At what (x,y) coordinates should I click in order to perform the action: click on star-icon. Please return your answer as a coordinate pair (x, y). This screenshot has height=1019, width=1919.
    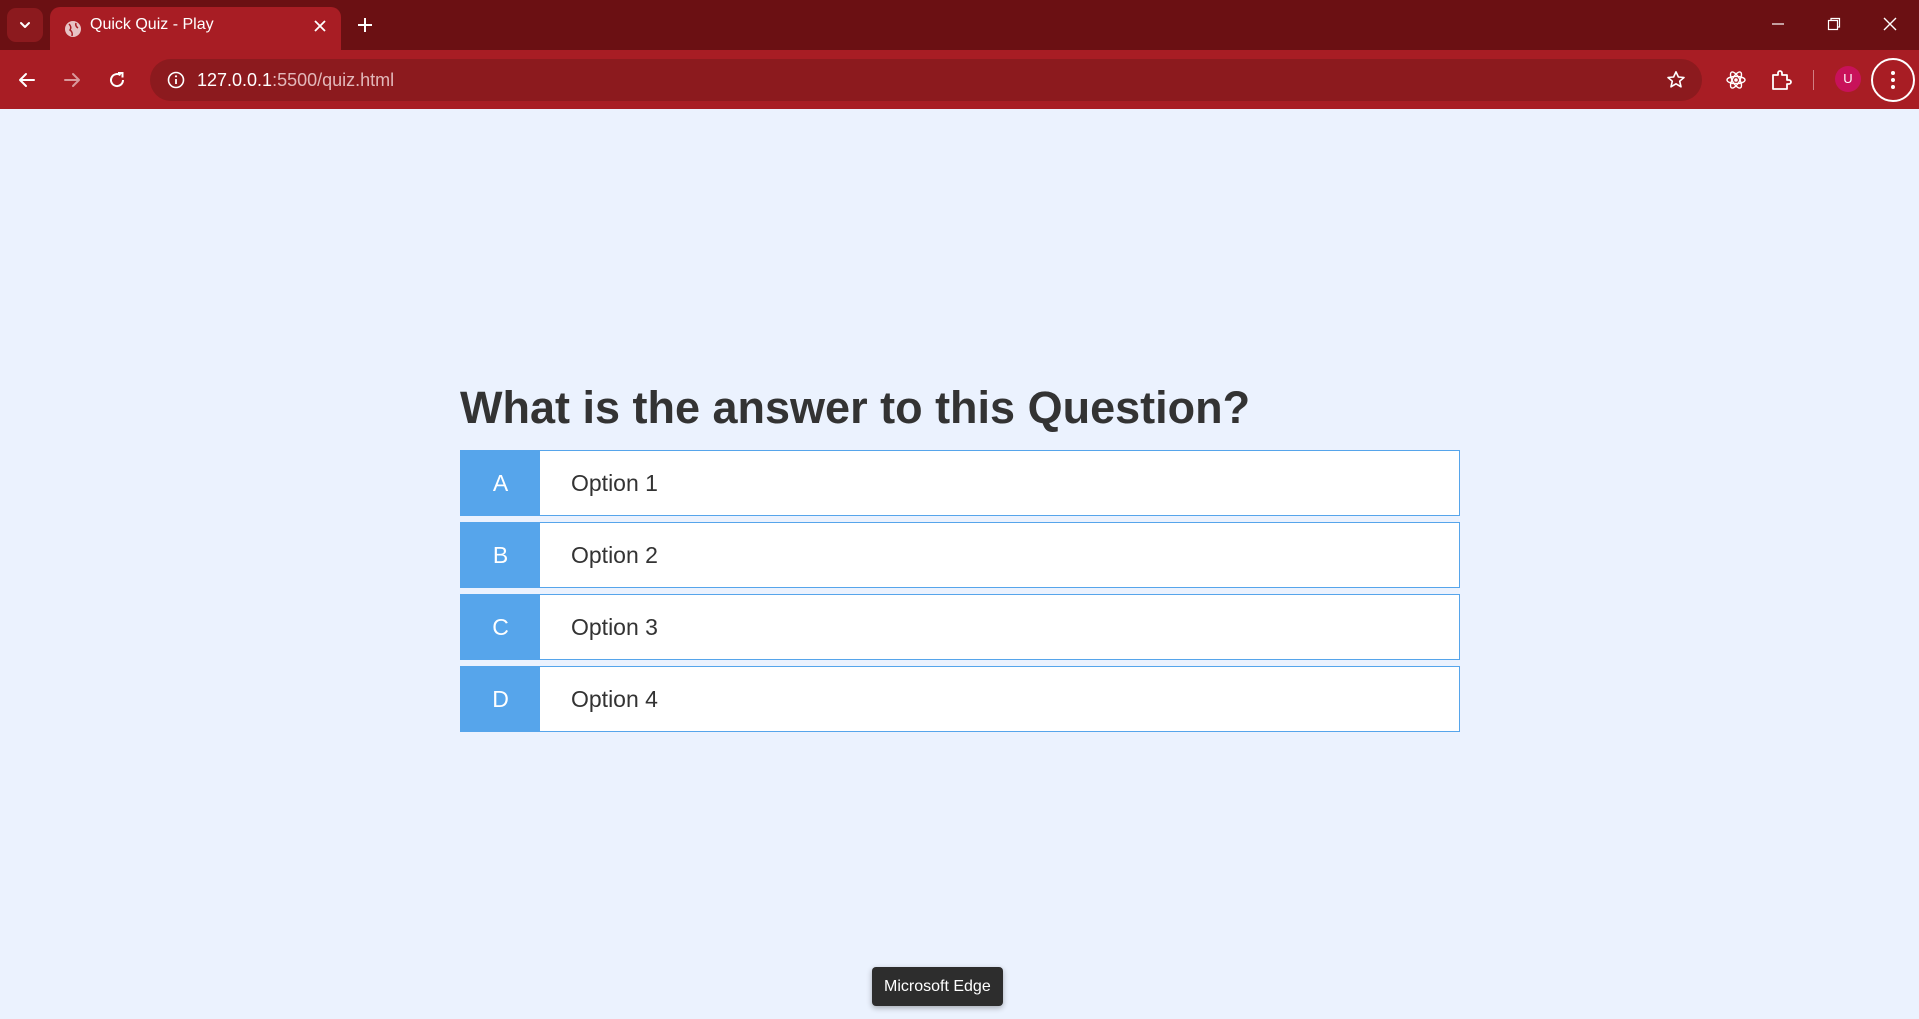
    Looking at the image, I should click on (1676, 79).